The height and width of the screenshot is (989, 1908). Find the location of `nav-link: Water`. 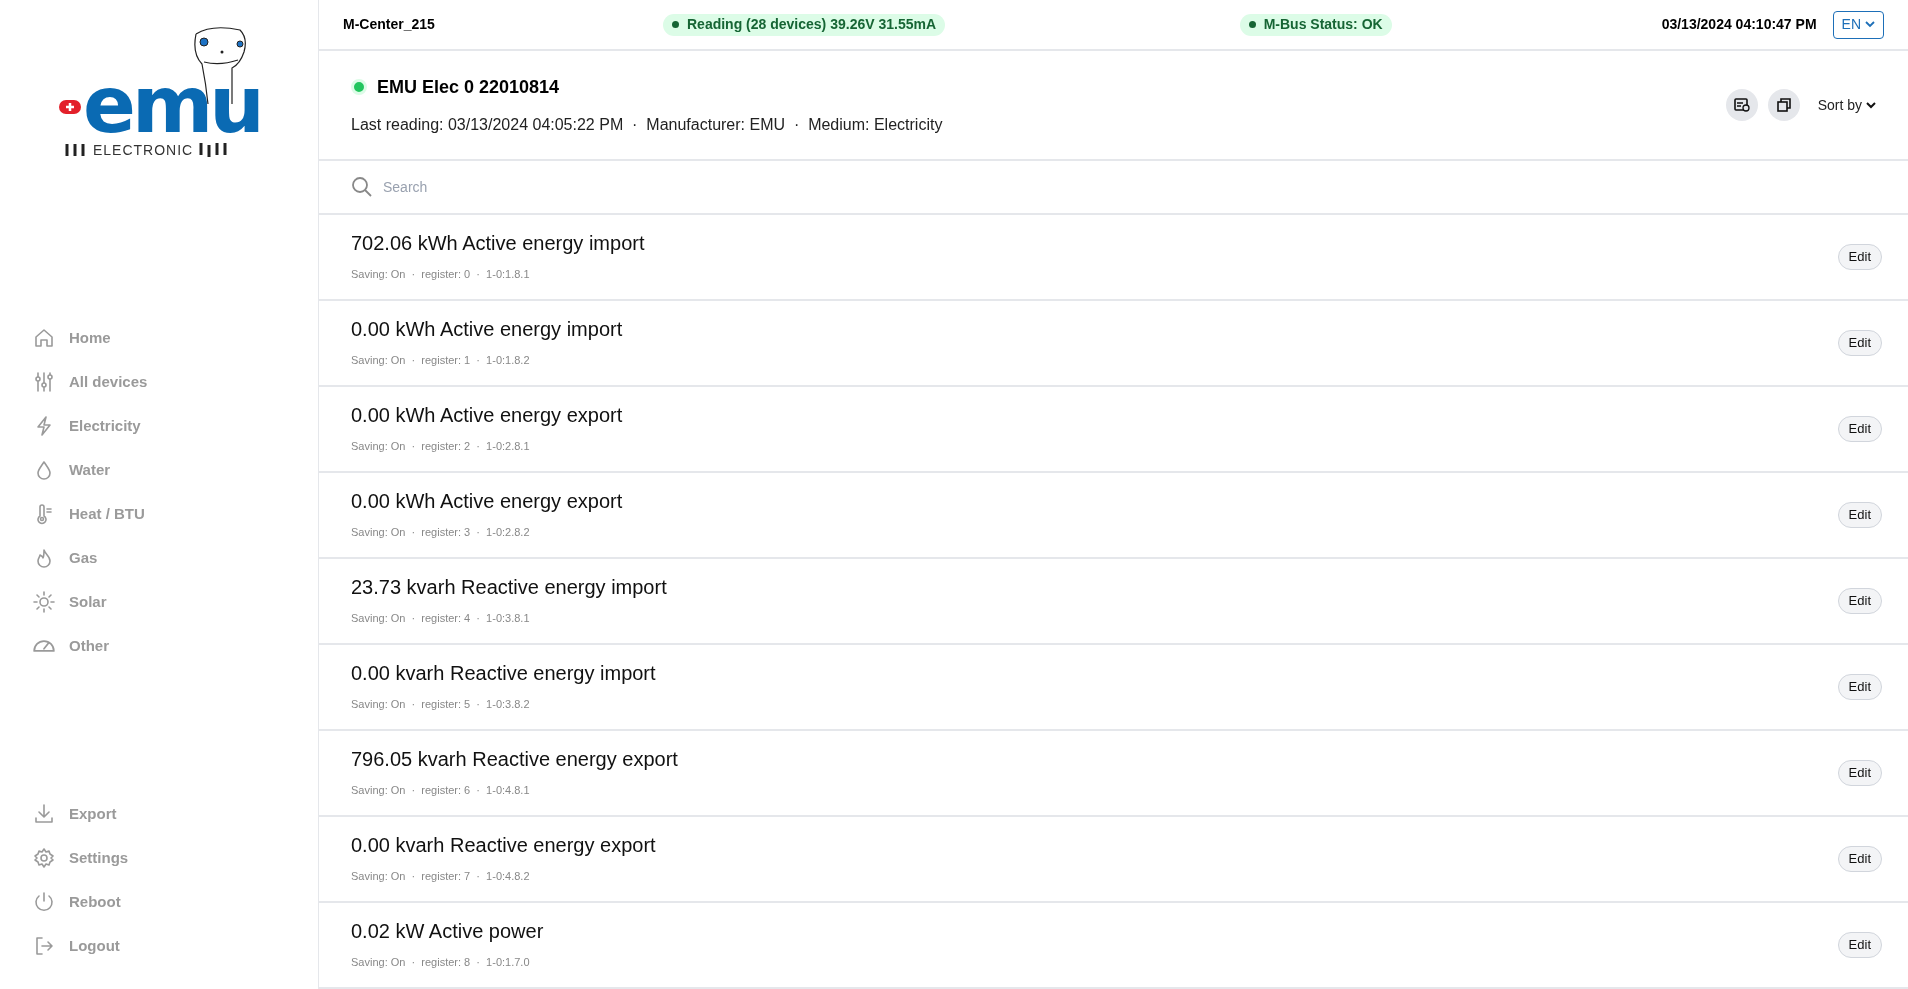

nav-link: Water is located at coordinates (159, 470).